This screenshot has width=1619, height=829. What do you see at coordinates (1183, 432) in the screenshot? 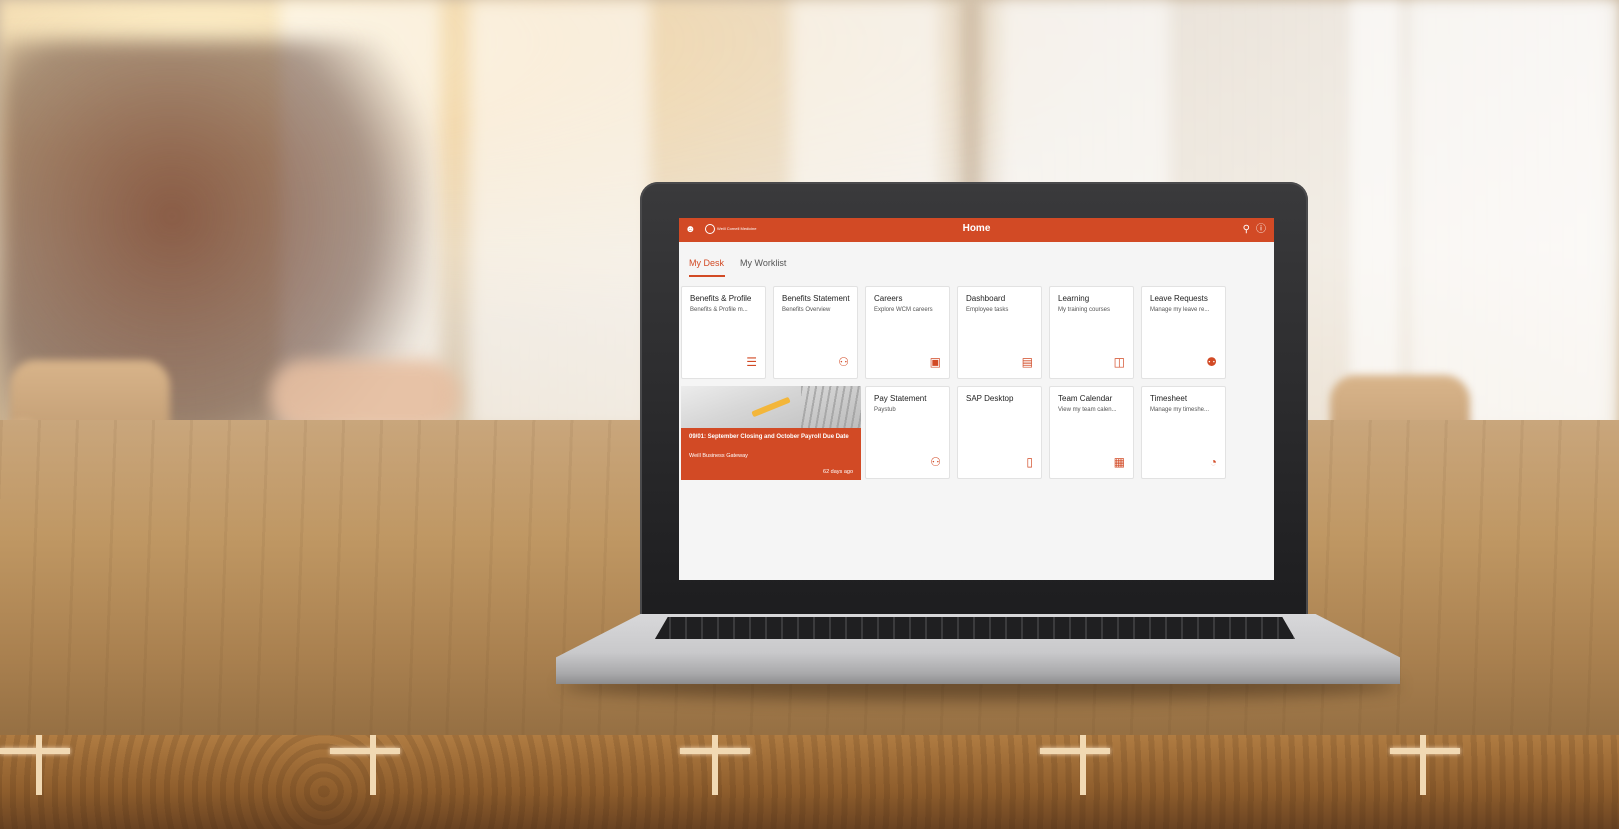
I see `tile-timesheet: Timesheet Manage my timeshe... ◔` at bounding box center [1183, 432].